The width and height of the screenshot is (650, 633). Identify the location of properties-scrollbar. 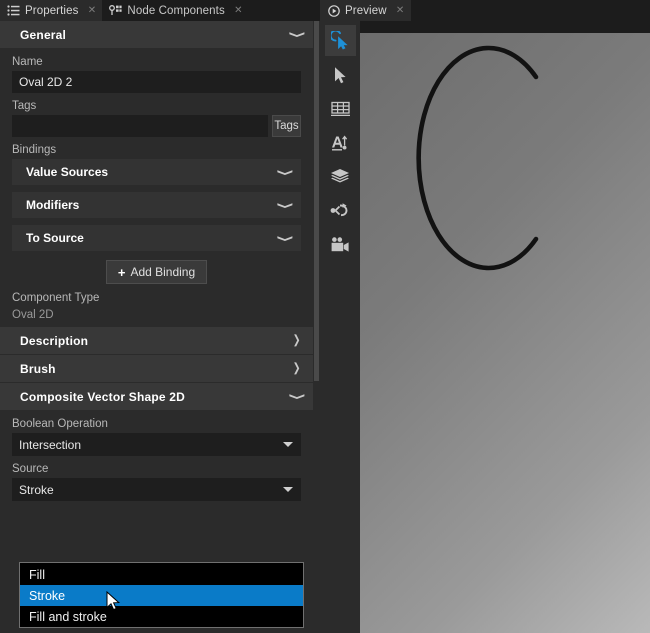
(316, 327).